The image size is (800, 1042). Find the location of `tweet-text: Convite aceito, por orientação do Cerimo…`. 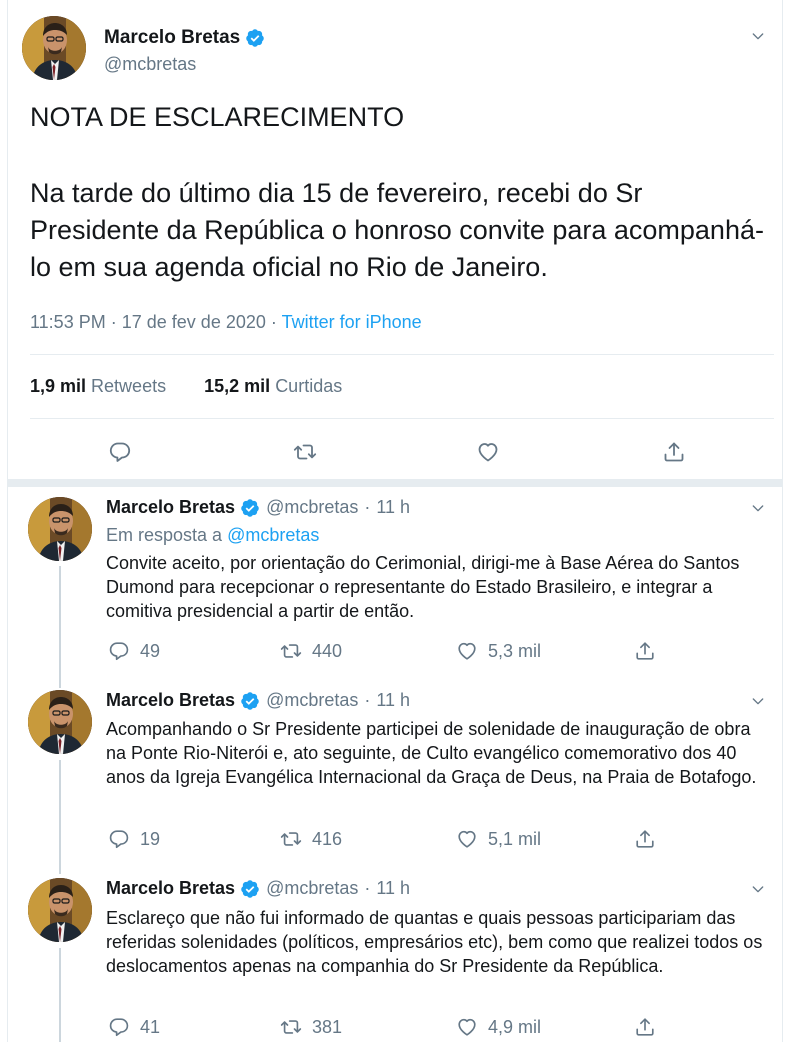

tweet-text: Convite aceito, por orientação do Cerimo… is located at coordinates (423, 587).